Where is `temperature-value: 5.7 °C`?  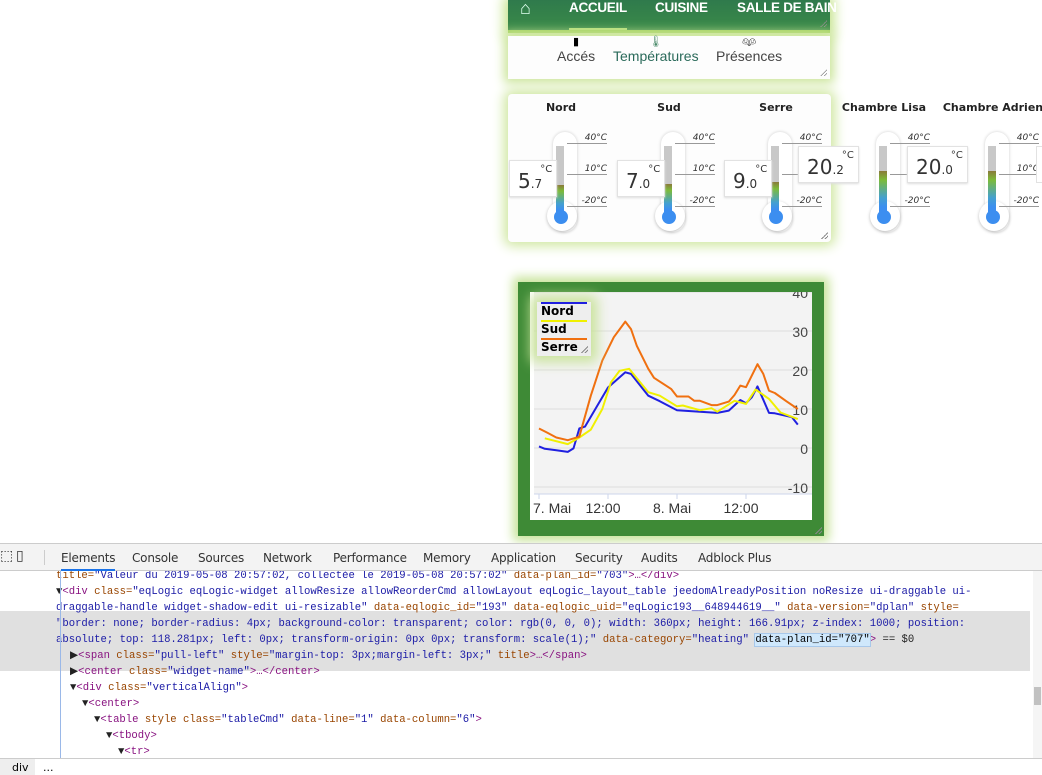 temperature-value: 5.7 °C is located at coordinates (533, 178).